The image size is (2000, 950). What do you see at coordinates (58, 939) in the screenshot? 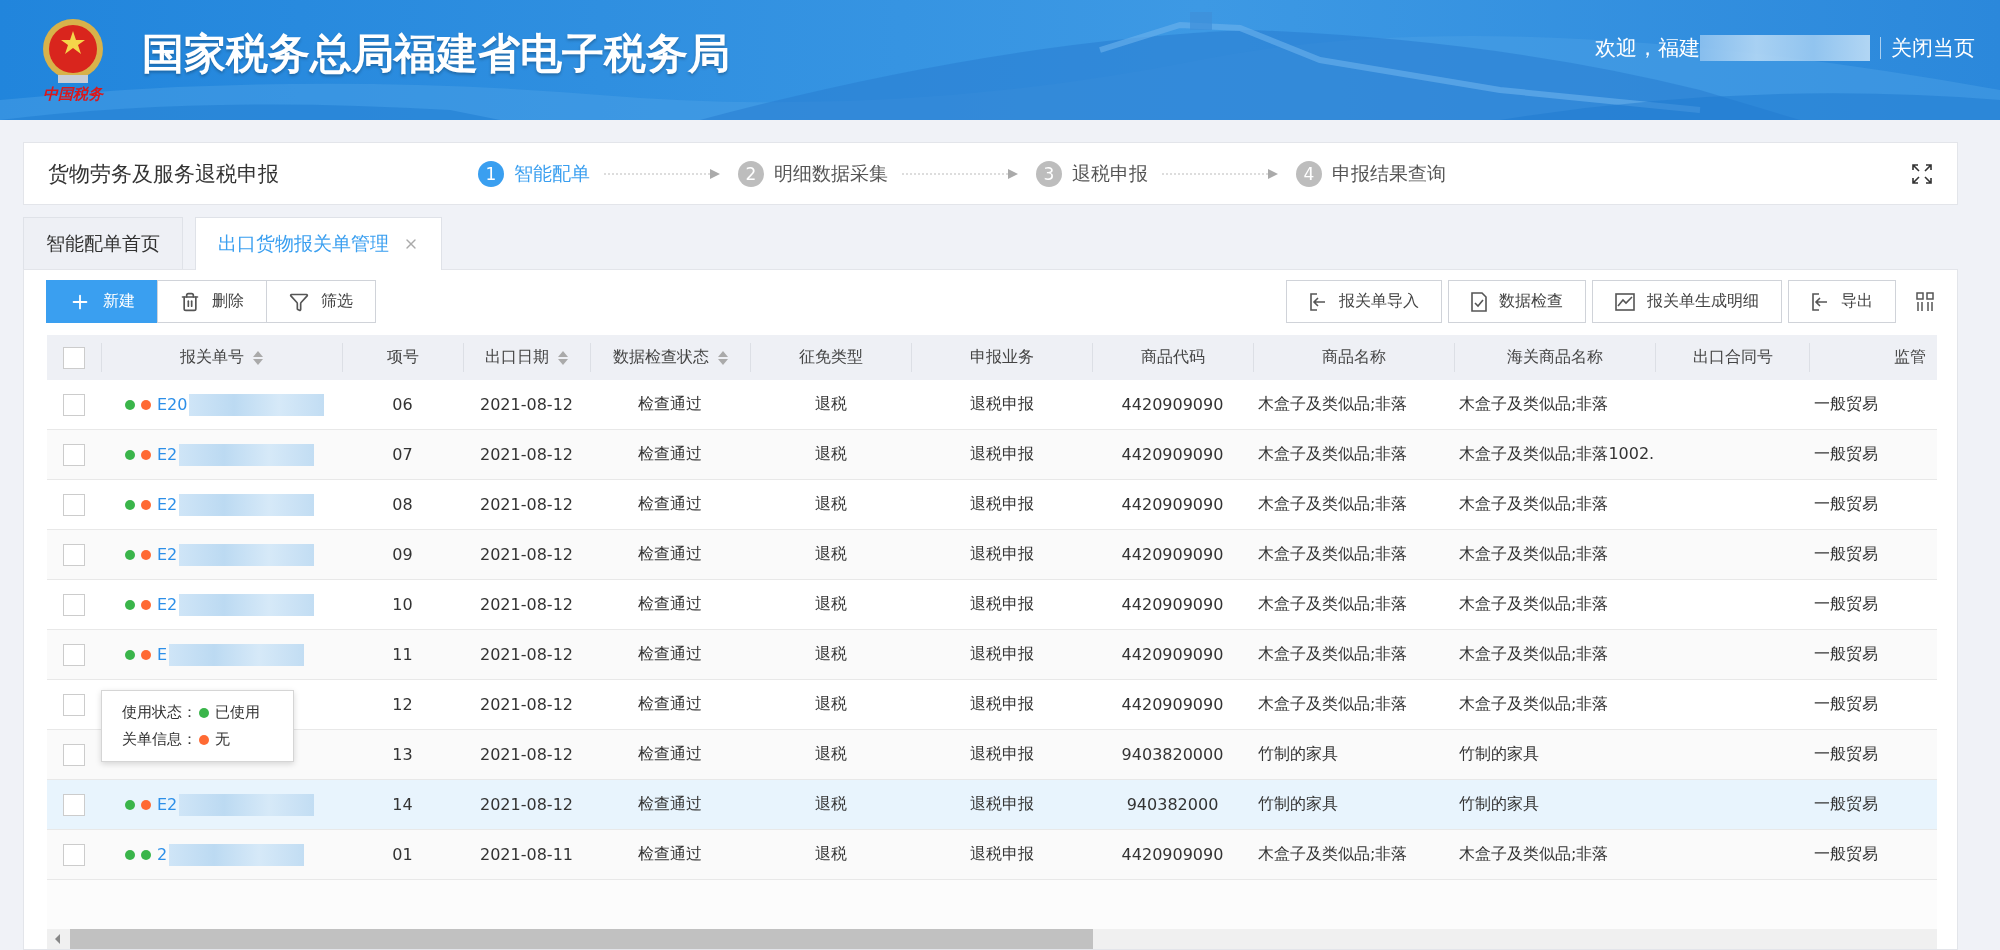
I see `scroll-left-icon` at bounding box center [58, 939].